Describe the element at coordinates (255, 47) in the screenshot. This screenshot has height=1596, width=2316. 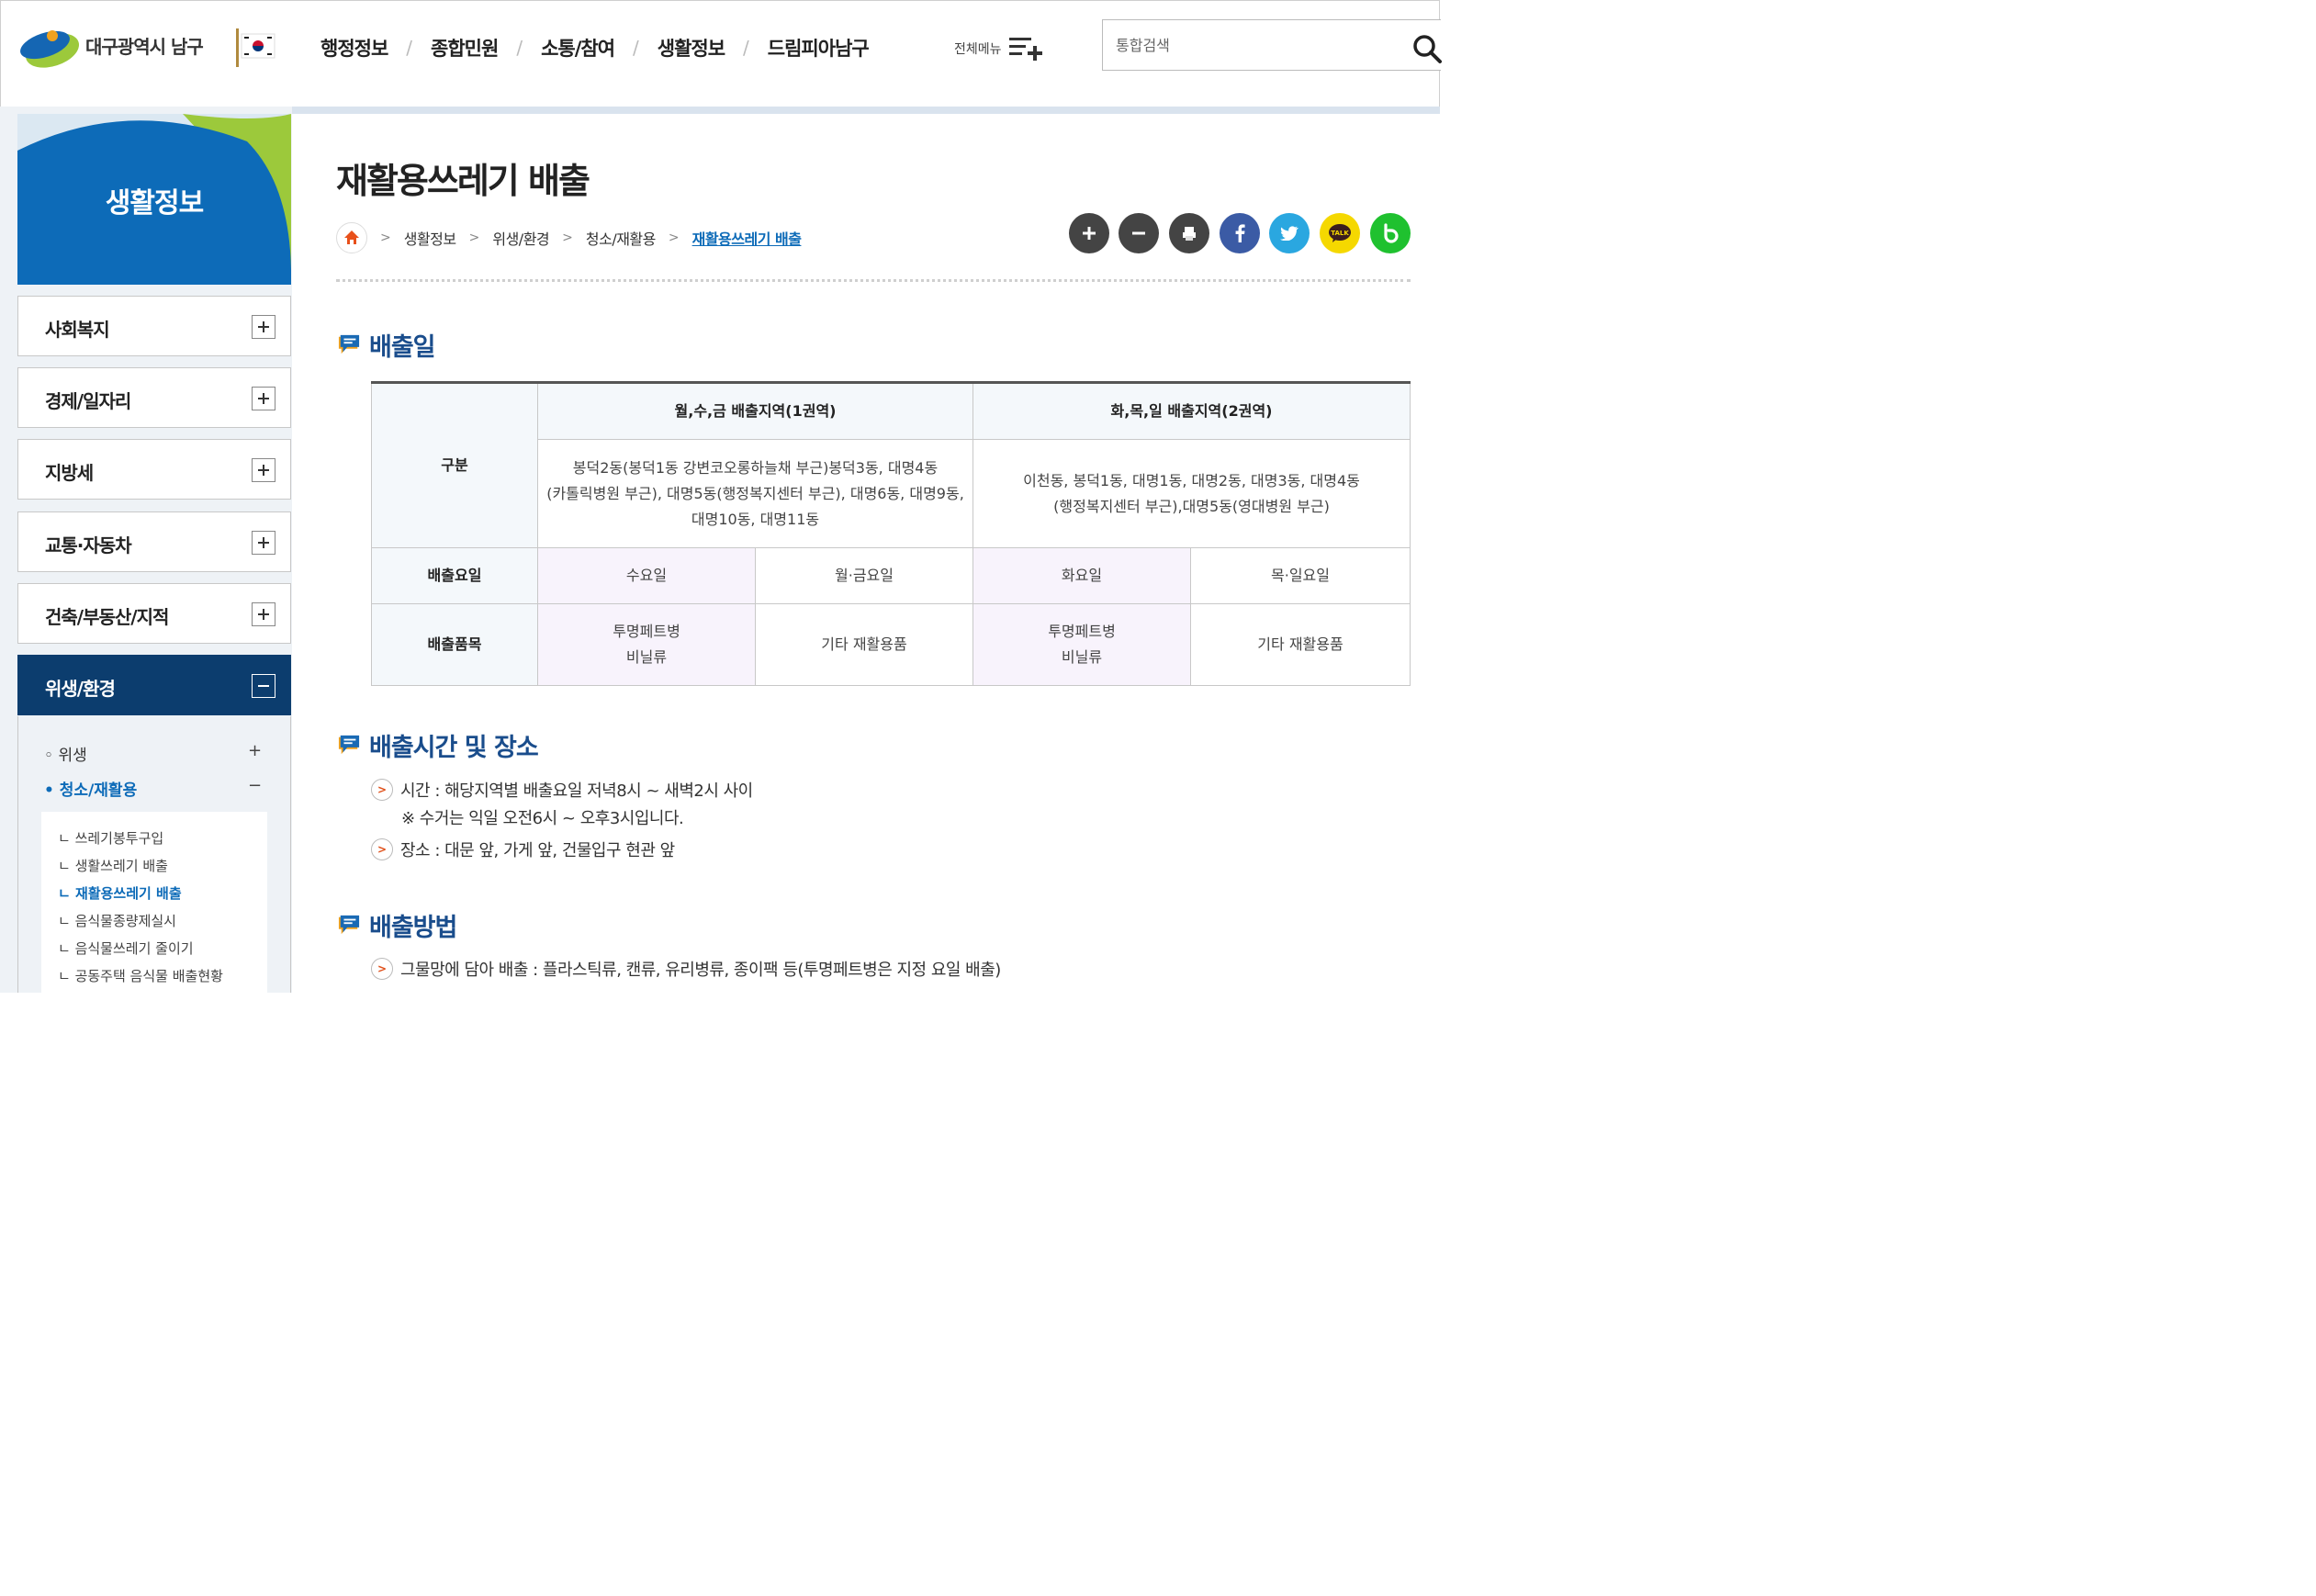
I see `taegukgi-icon` at that location.